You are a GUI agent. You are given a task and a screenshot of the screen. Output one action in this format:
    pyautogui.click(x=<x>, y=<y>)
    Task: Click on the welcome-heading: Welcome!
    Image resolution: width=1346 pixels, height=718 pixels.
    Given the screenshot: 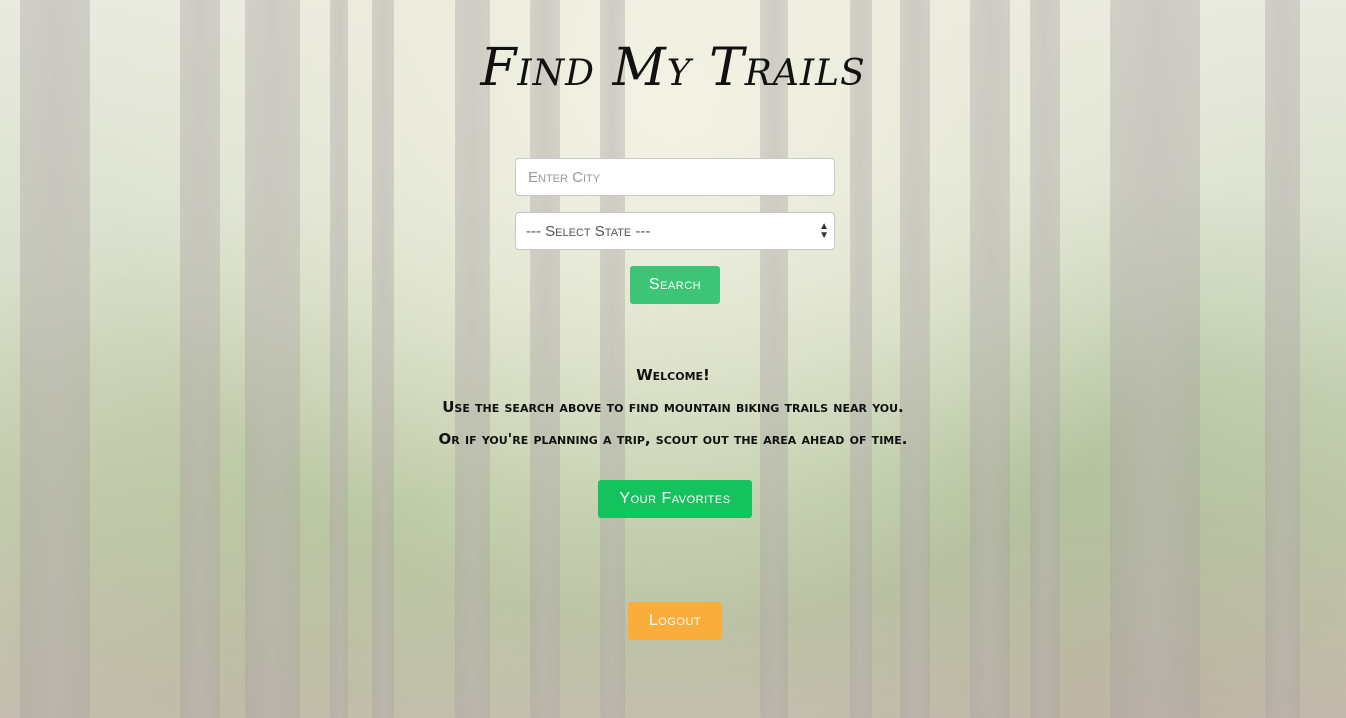 What is the action you would take?
    pyautogui.click(x=673, y=375)
    